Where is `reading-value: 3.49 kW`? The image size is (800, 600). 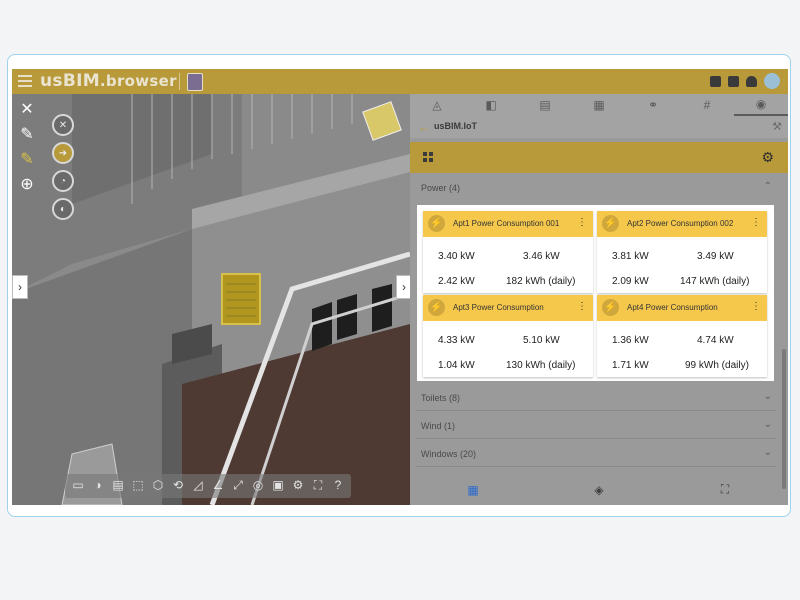
reading-value: 3.49 kW is located at coordinates (715, 256).